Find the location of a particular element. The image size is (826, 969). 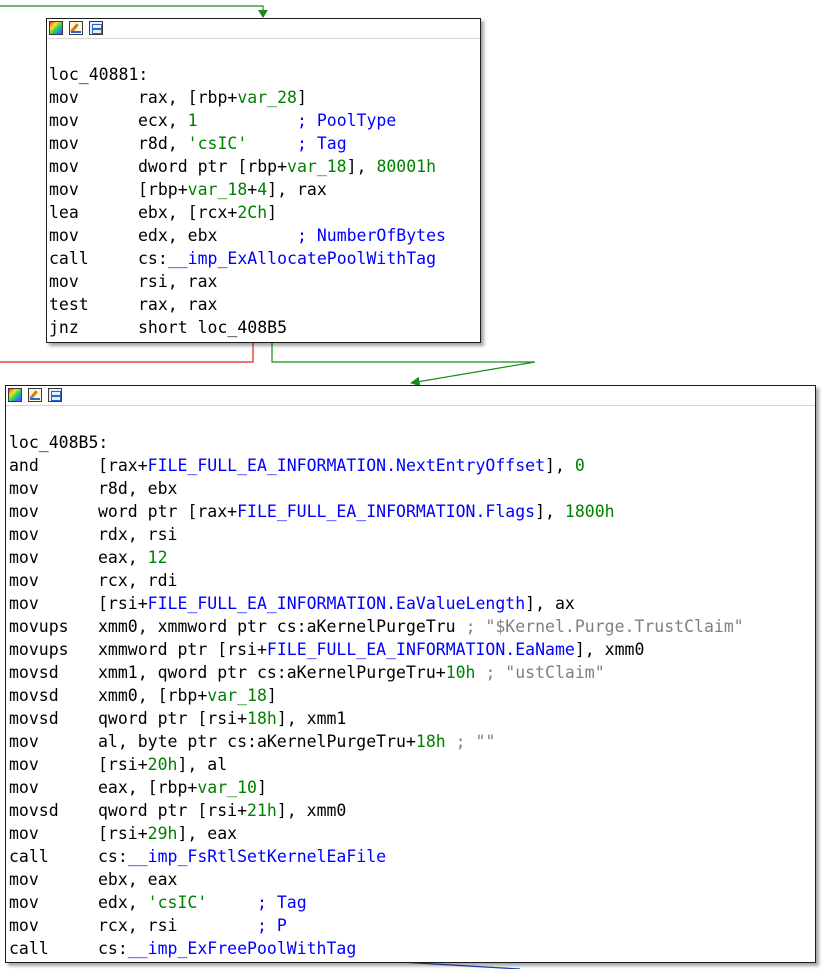

instruction-operands: qword ptr [rsi+21h], xmm0 is located at coordinates (222, 810).